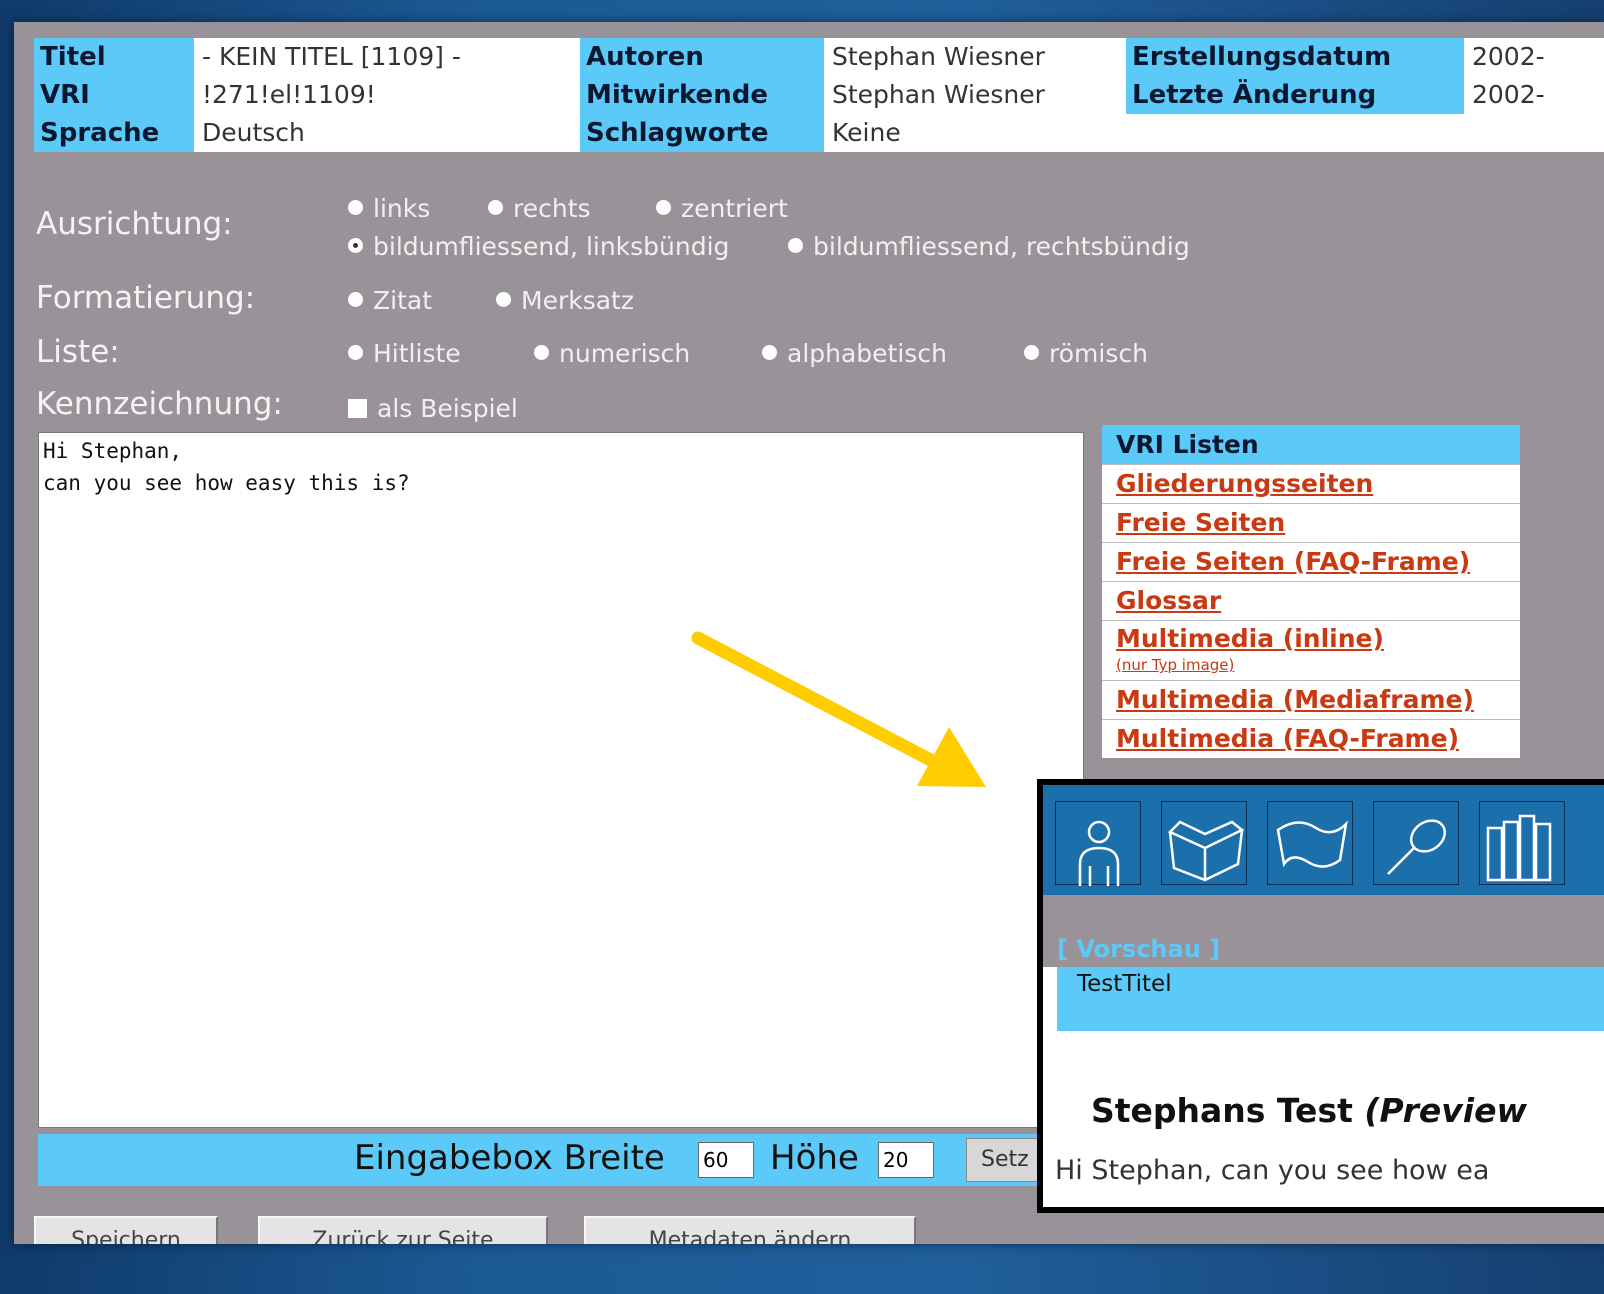  I want to click on multimedia-inline-note: (nur Typ image), so click(1175, 665).